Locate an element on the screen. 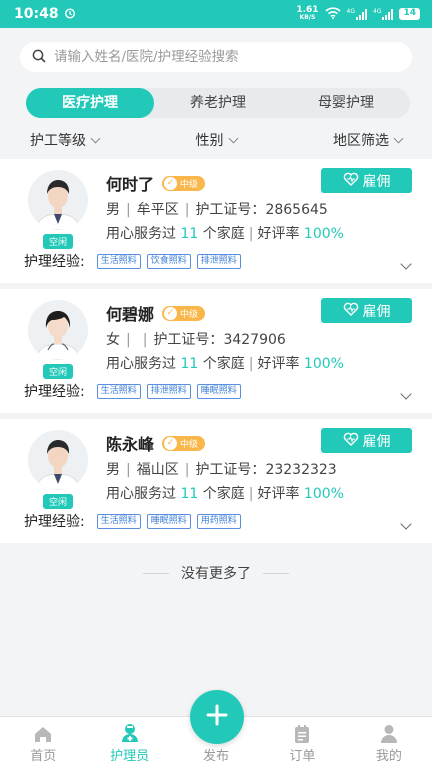 Image resolution: width=432 pixels, height=768 pixels. filter-gender: 性别 is located at coordinates (217, 140).